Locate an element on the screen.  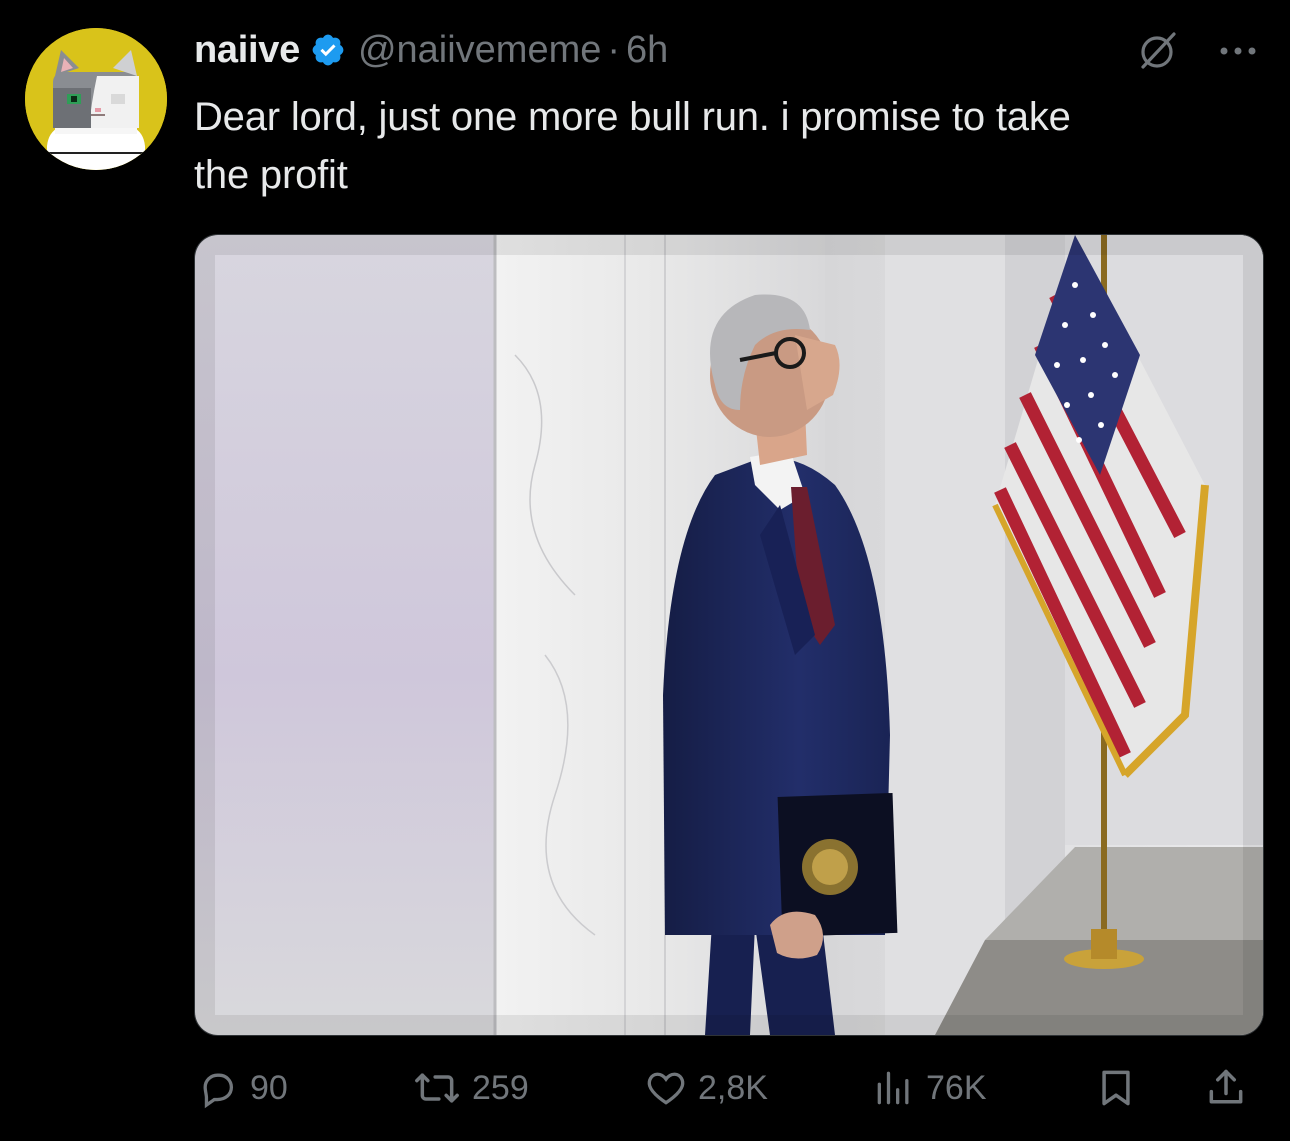
pixel-cat-avatar-icon is located at coordinates (96, 99).